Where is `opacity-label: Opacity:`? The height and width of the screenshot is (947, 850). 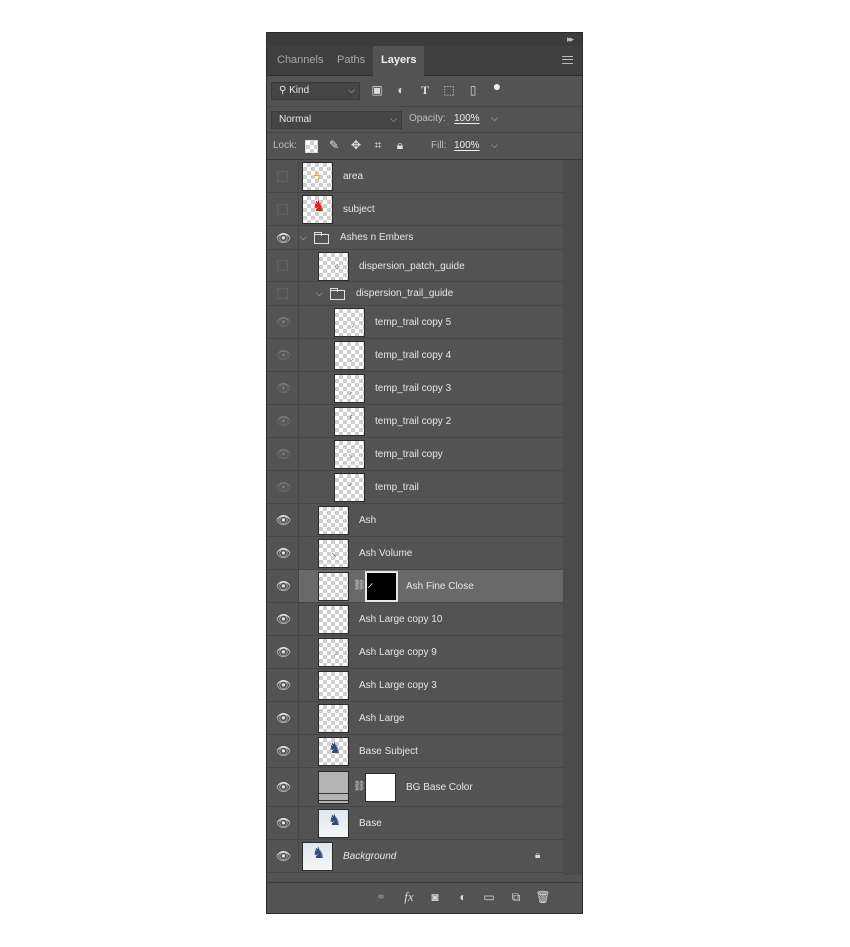
opacity-label: Opacity: is located at coordinates (427, 118).